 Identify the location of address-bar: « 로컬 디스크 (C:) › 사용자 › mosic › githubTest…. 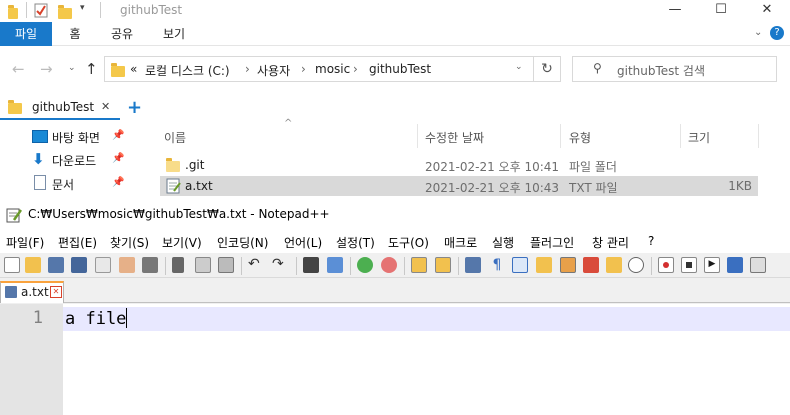
(319, 69).